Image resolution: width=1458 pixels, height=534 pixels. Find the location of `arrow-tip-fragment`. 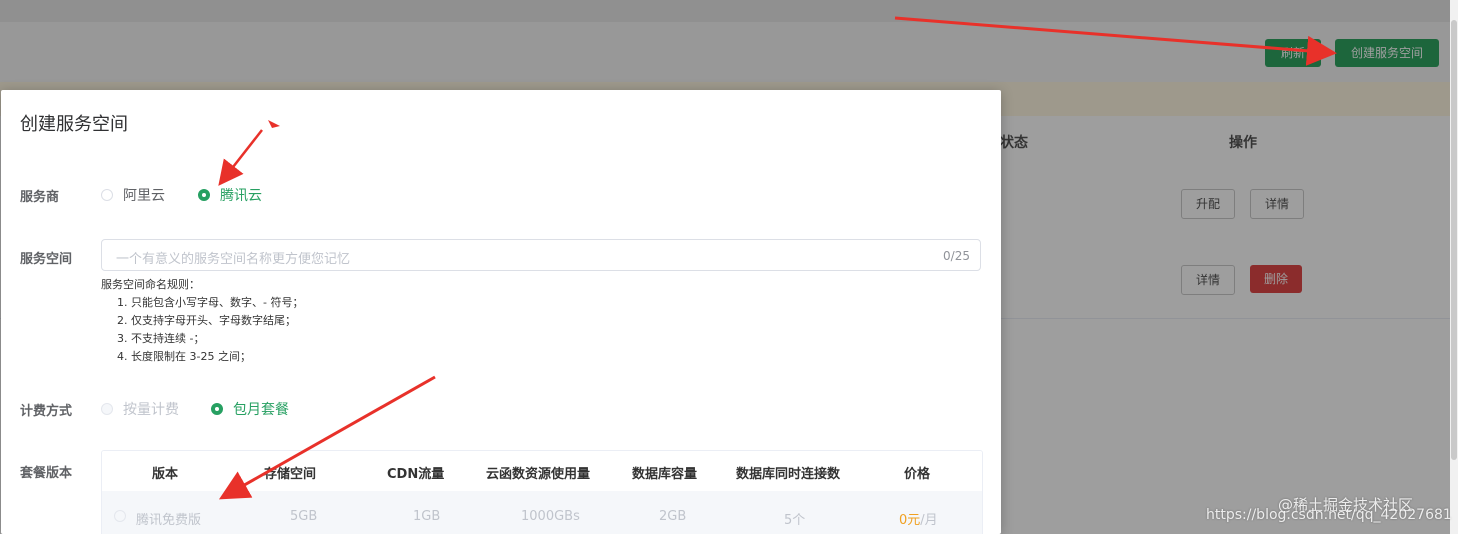

arrow-tip-fragment is located at coordinates (274, 124).